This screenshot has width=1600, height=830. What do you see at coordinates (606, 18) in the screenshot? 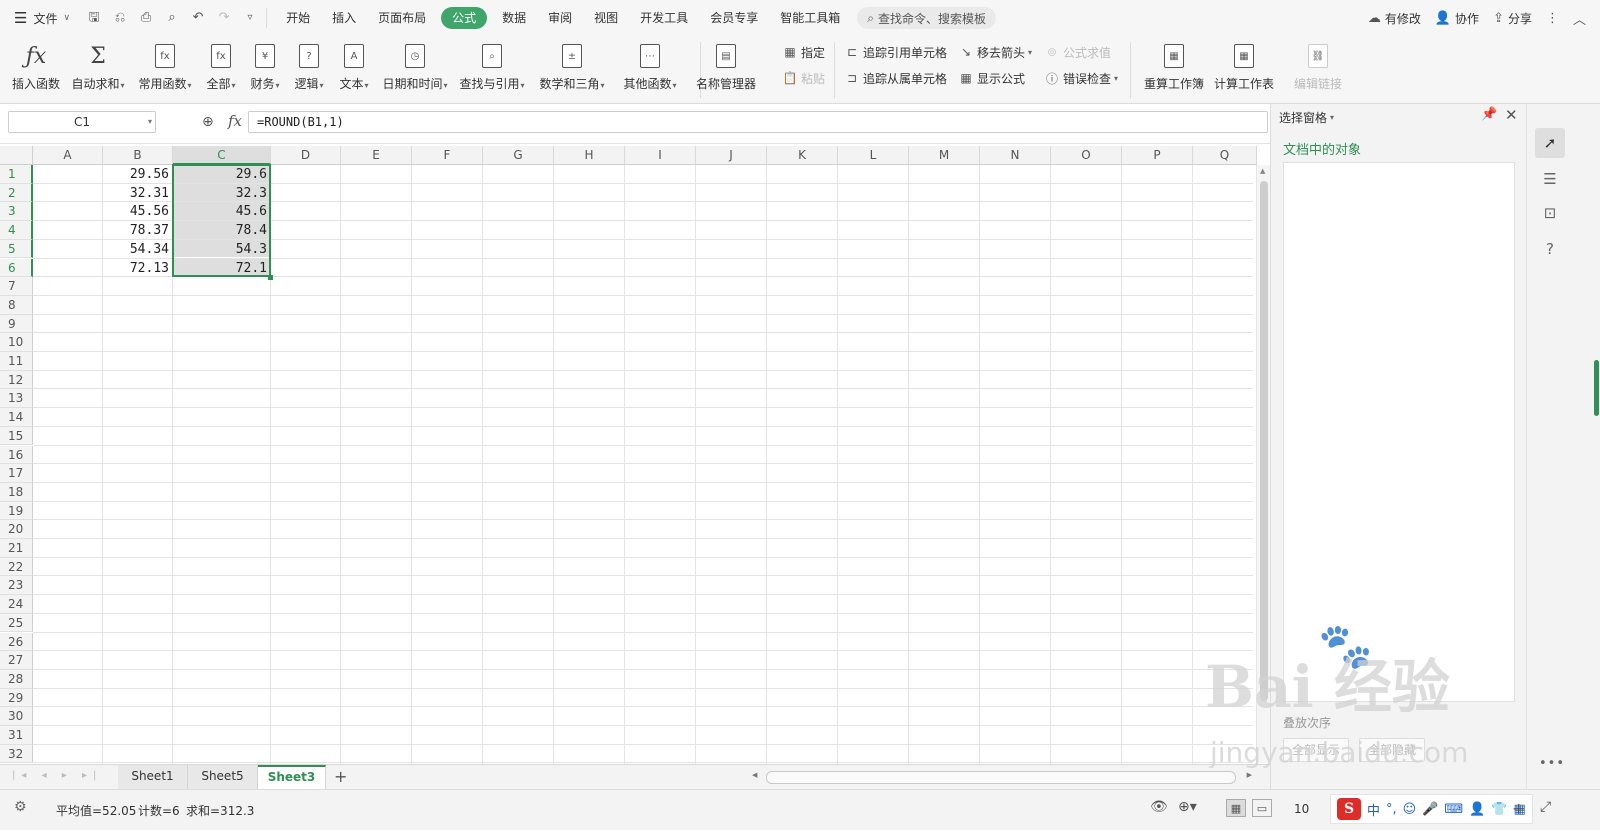
I see `tab-6: 视图` at bounding box center [606, 18].